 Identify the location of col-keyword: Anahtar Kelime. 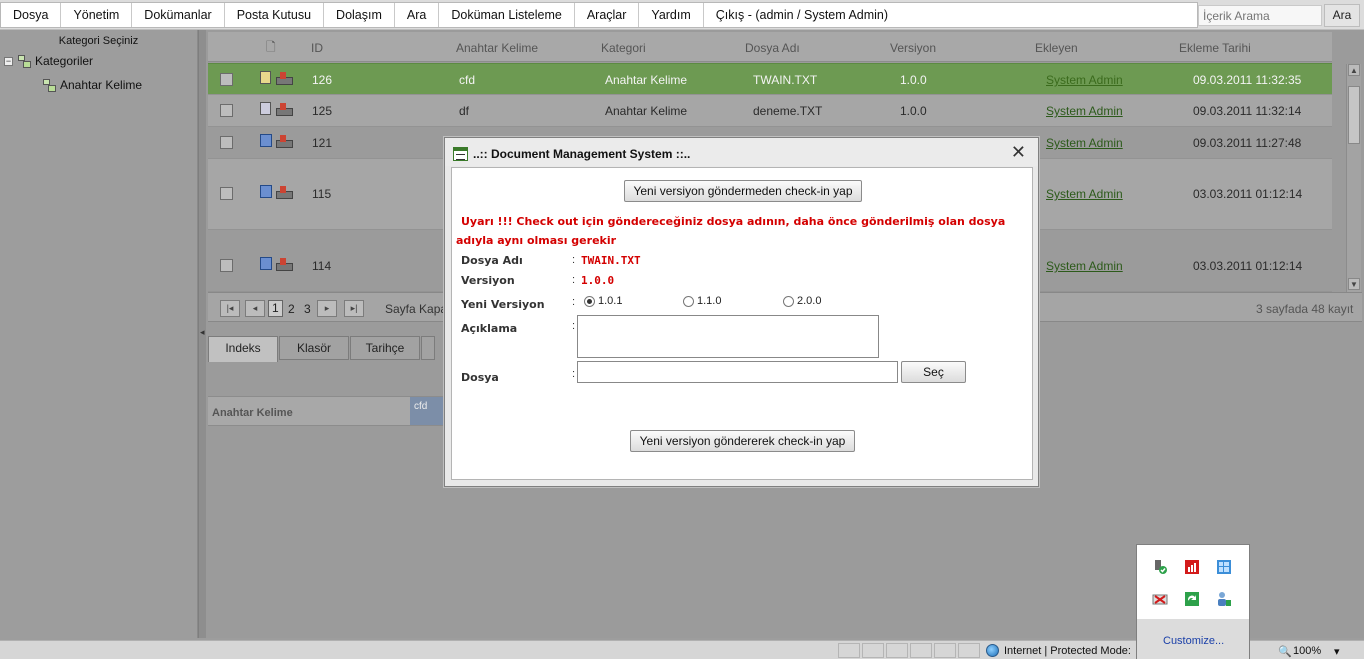
(497, 48).